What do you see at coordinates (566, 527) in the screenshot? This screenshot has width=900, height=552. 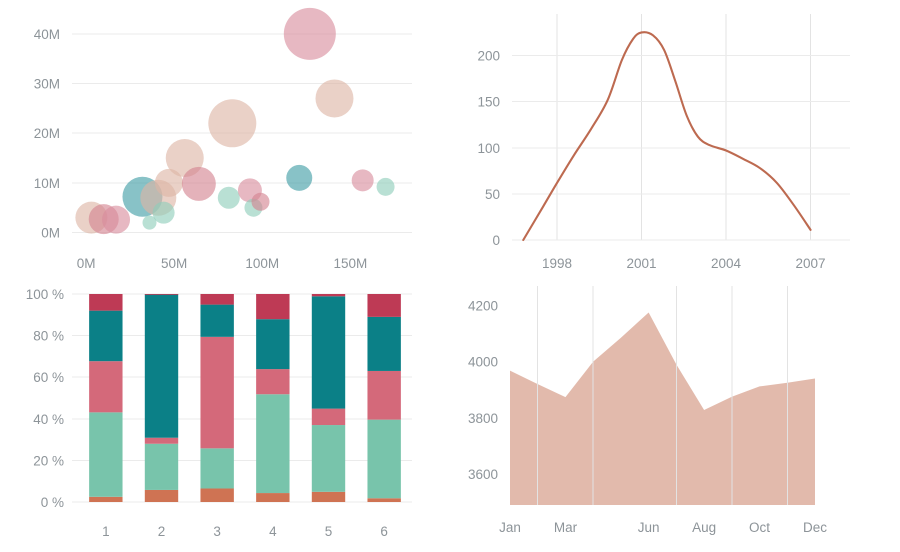 I see `x-axis-tick-label: Mar` at bounding box center [566, 527].